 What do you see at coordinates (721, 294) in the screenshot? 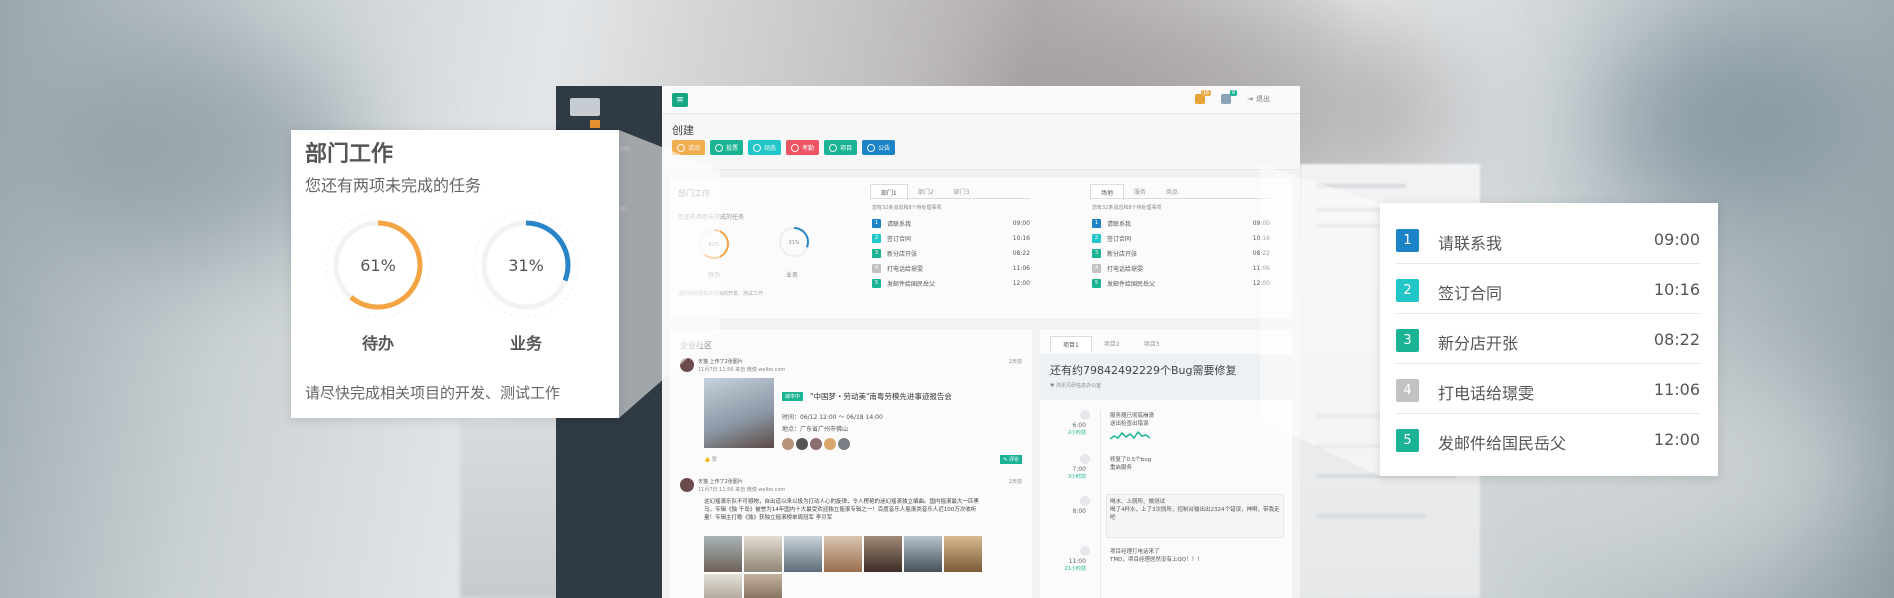
I see `panel-note: 请尽快完成相关项目的开发、测试工作` at bounding box center [721, 294].